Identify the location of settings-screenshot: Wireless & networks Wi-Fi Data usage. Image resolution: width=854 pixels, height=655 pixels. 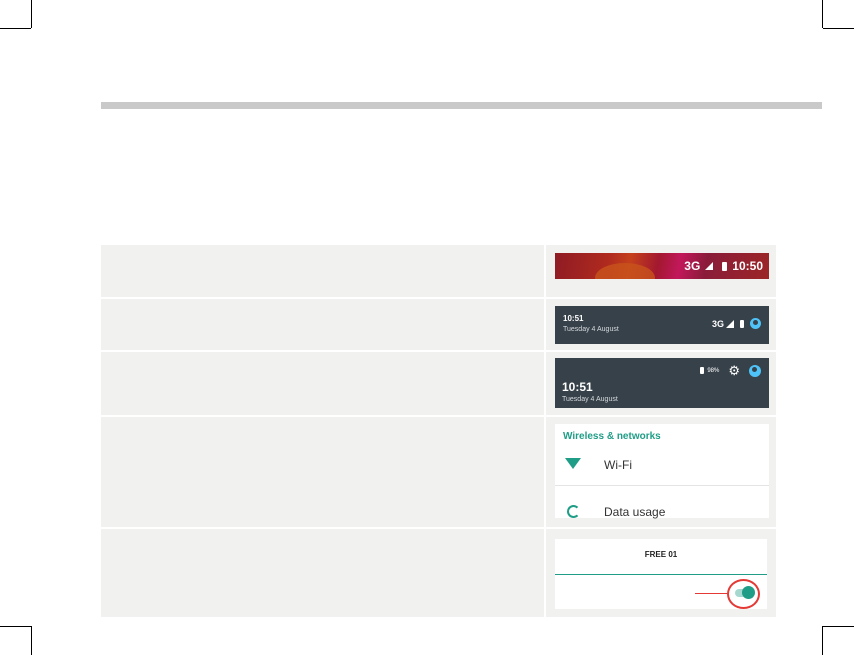
(662, 471).